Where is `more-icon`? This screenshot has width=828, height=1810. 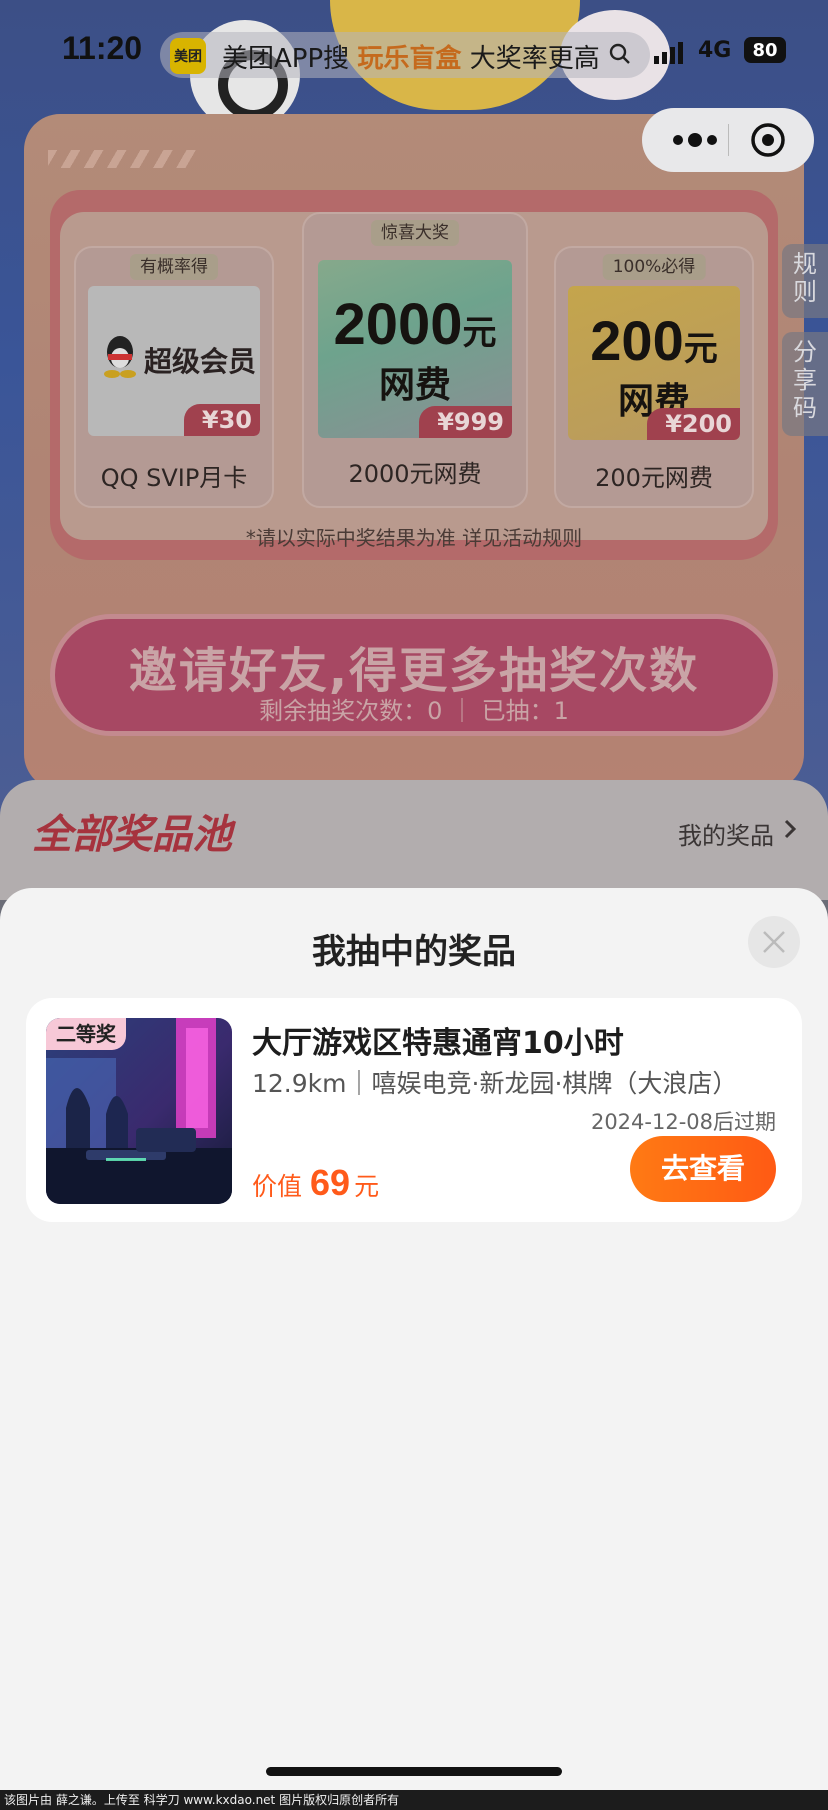
more-icon is located at coordinates (695, 140).